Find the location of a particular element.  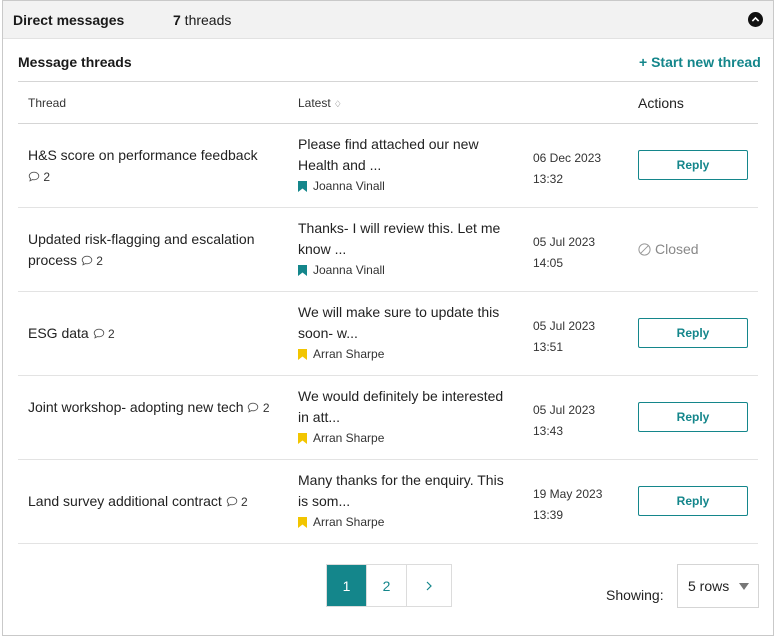

message-datetime: 19 May 2023 13:39 is located at coordinates (567, 505).